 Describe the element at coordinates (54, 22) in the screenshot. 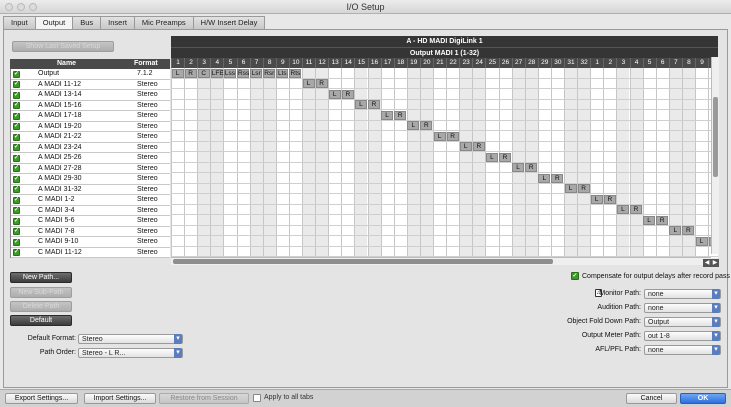

I see `tab-output: Output` at that location.